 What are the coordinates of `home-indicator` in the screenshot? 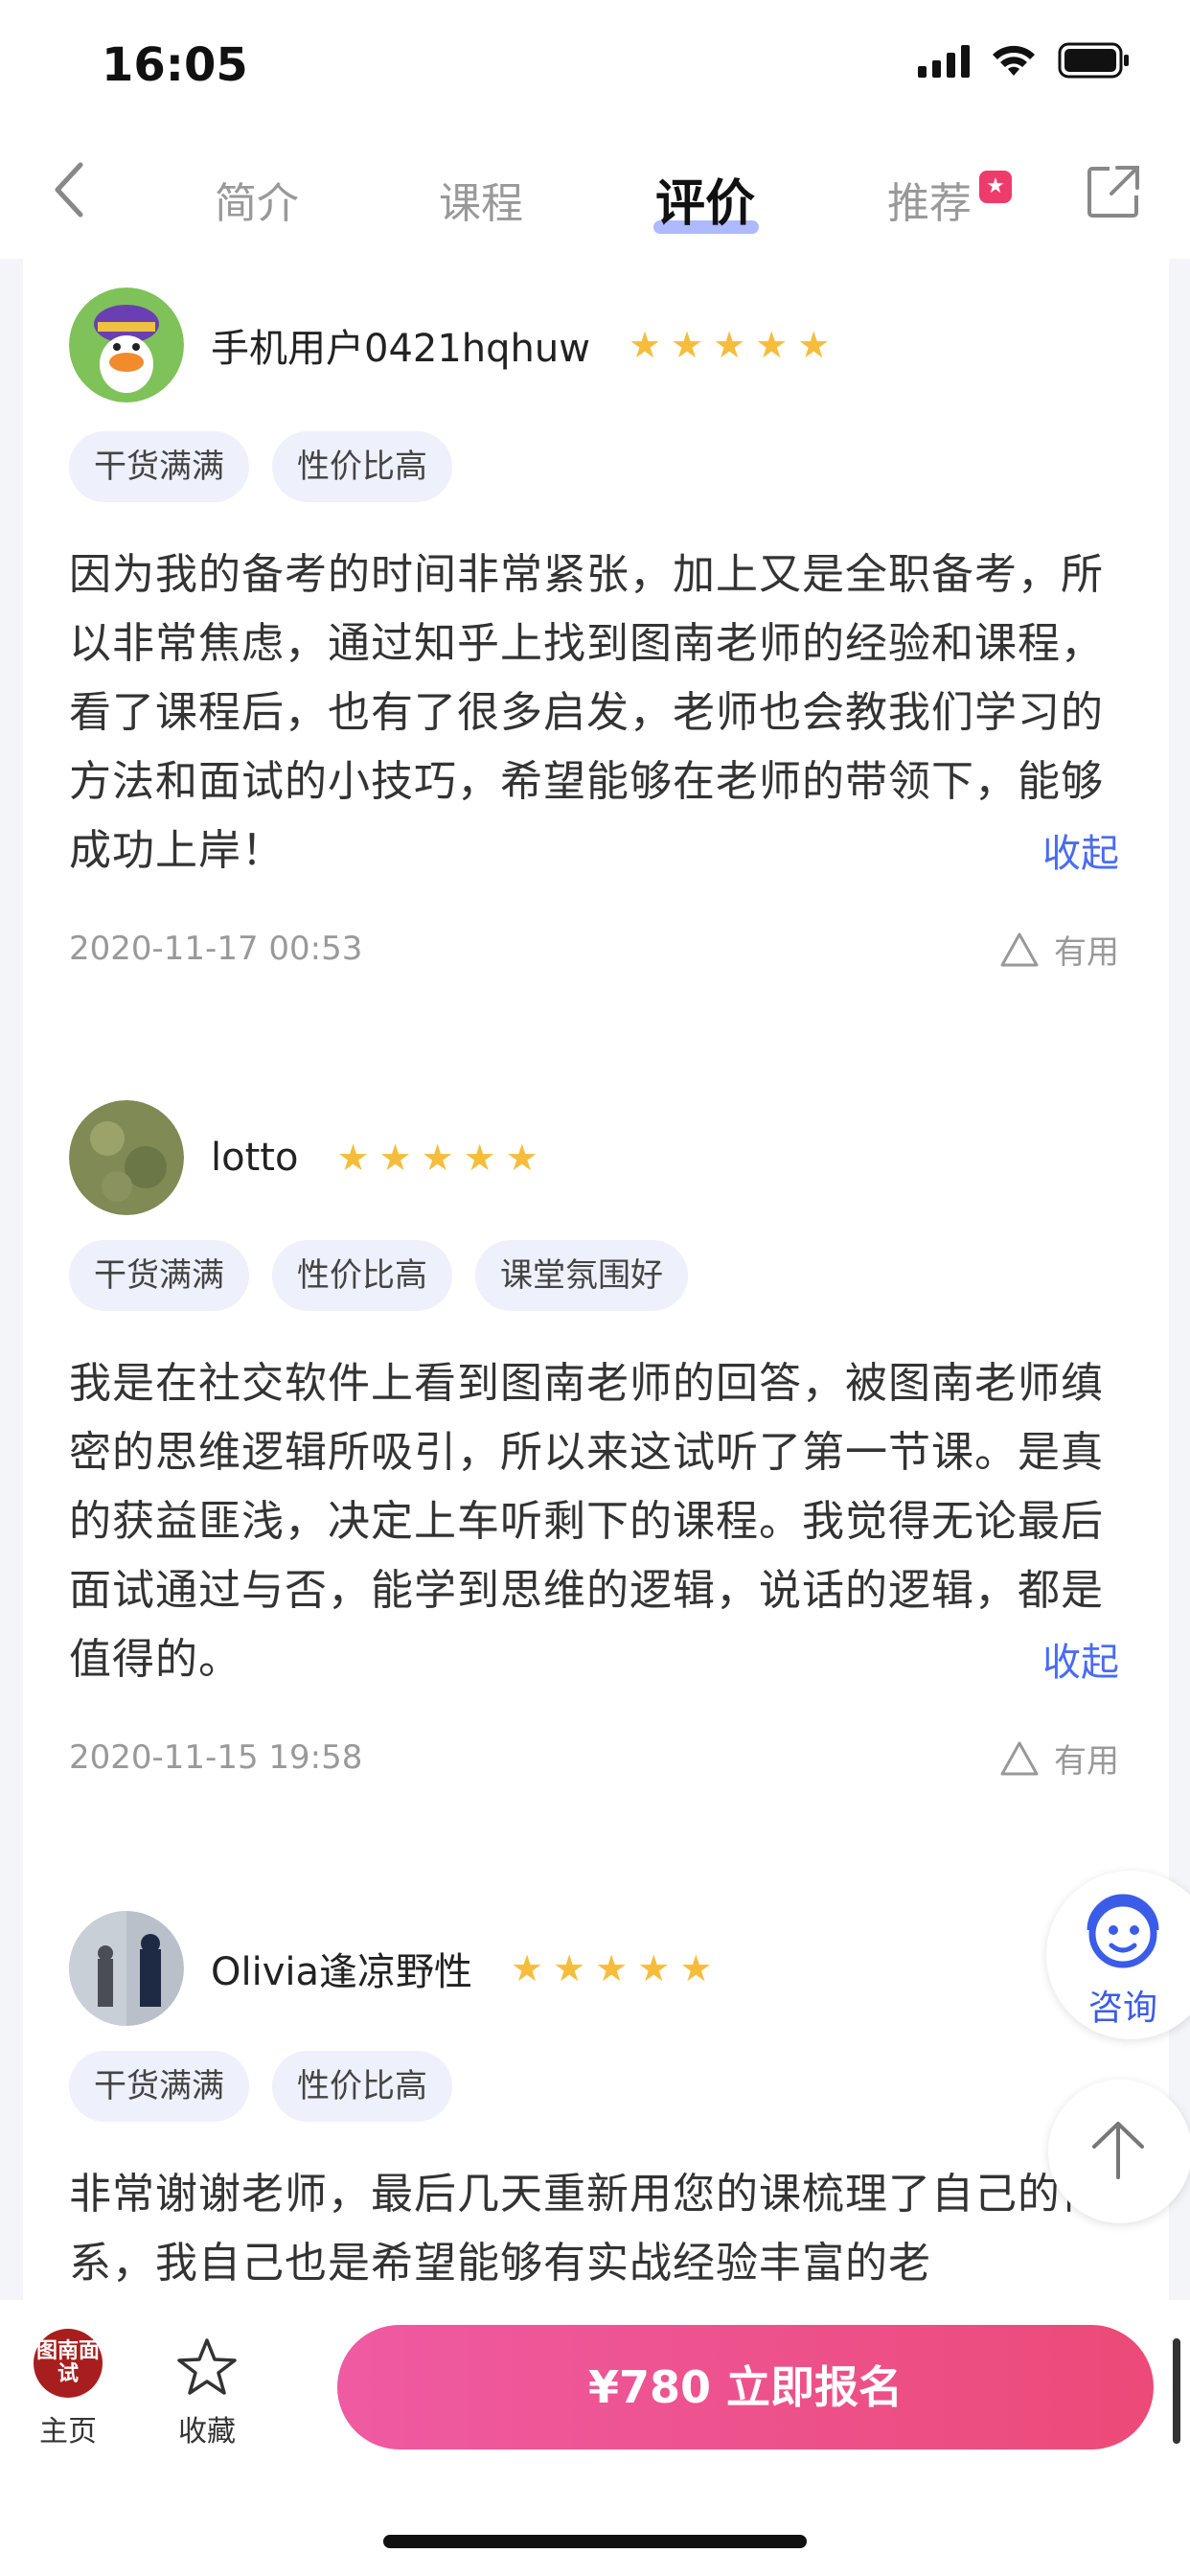 It's located at (595, 2541).